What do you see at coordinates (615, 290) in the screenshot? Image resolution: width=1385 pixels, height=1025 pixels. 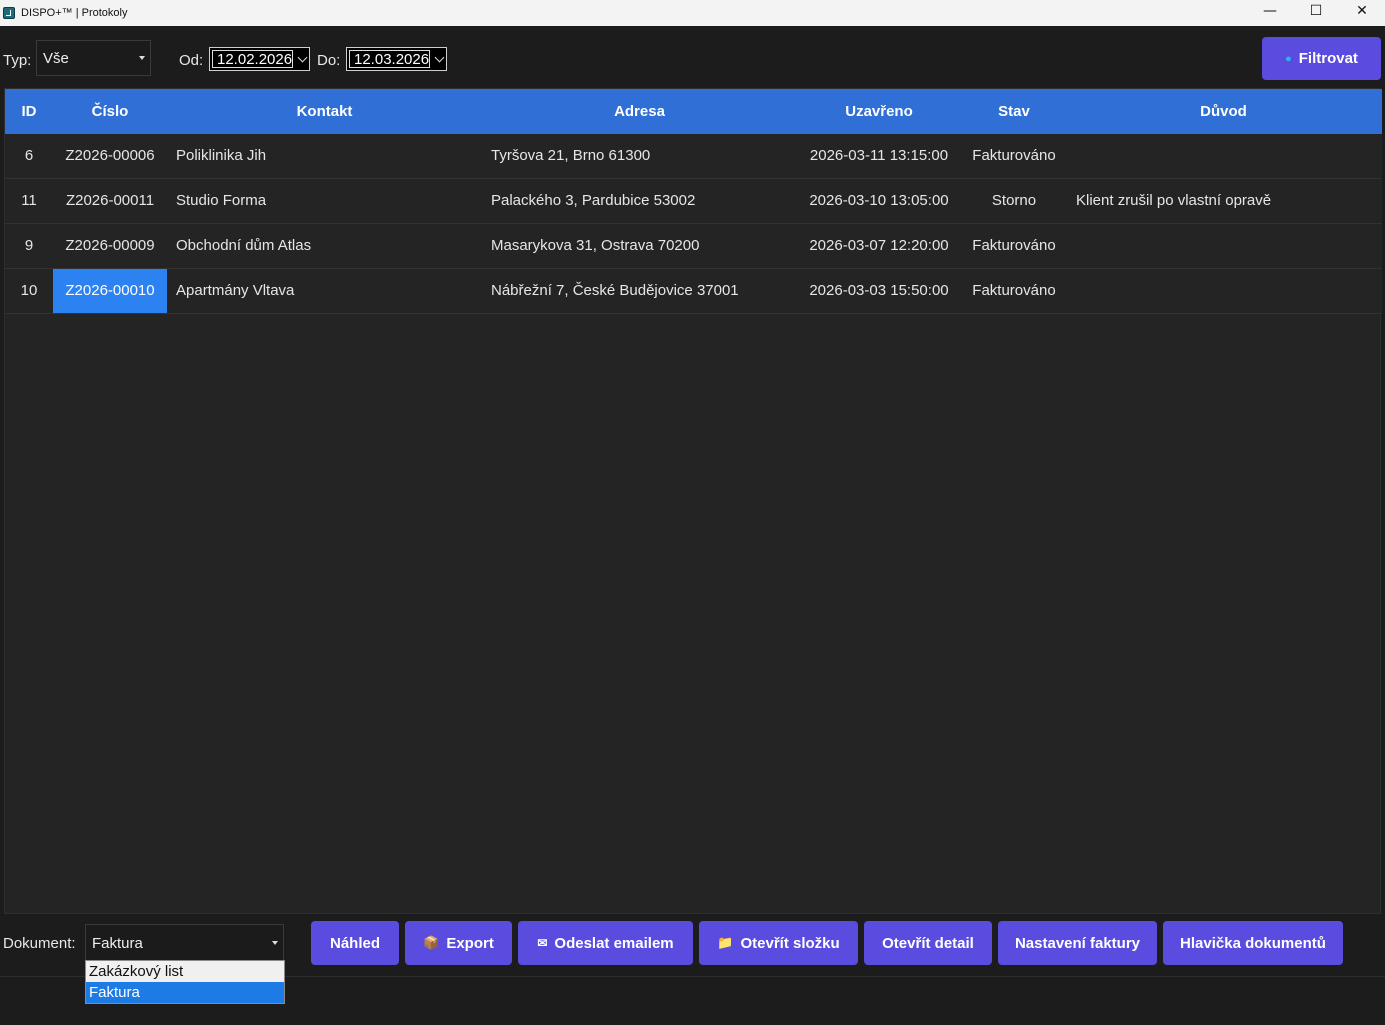 I see `cell-adresa: Nábřežní 7, České Budějovice 37001` at bounding box center [615, 290].